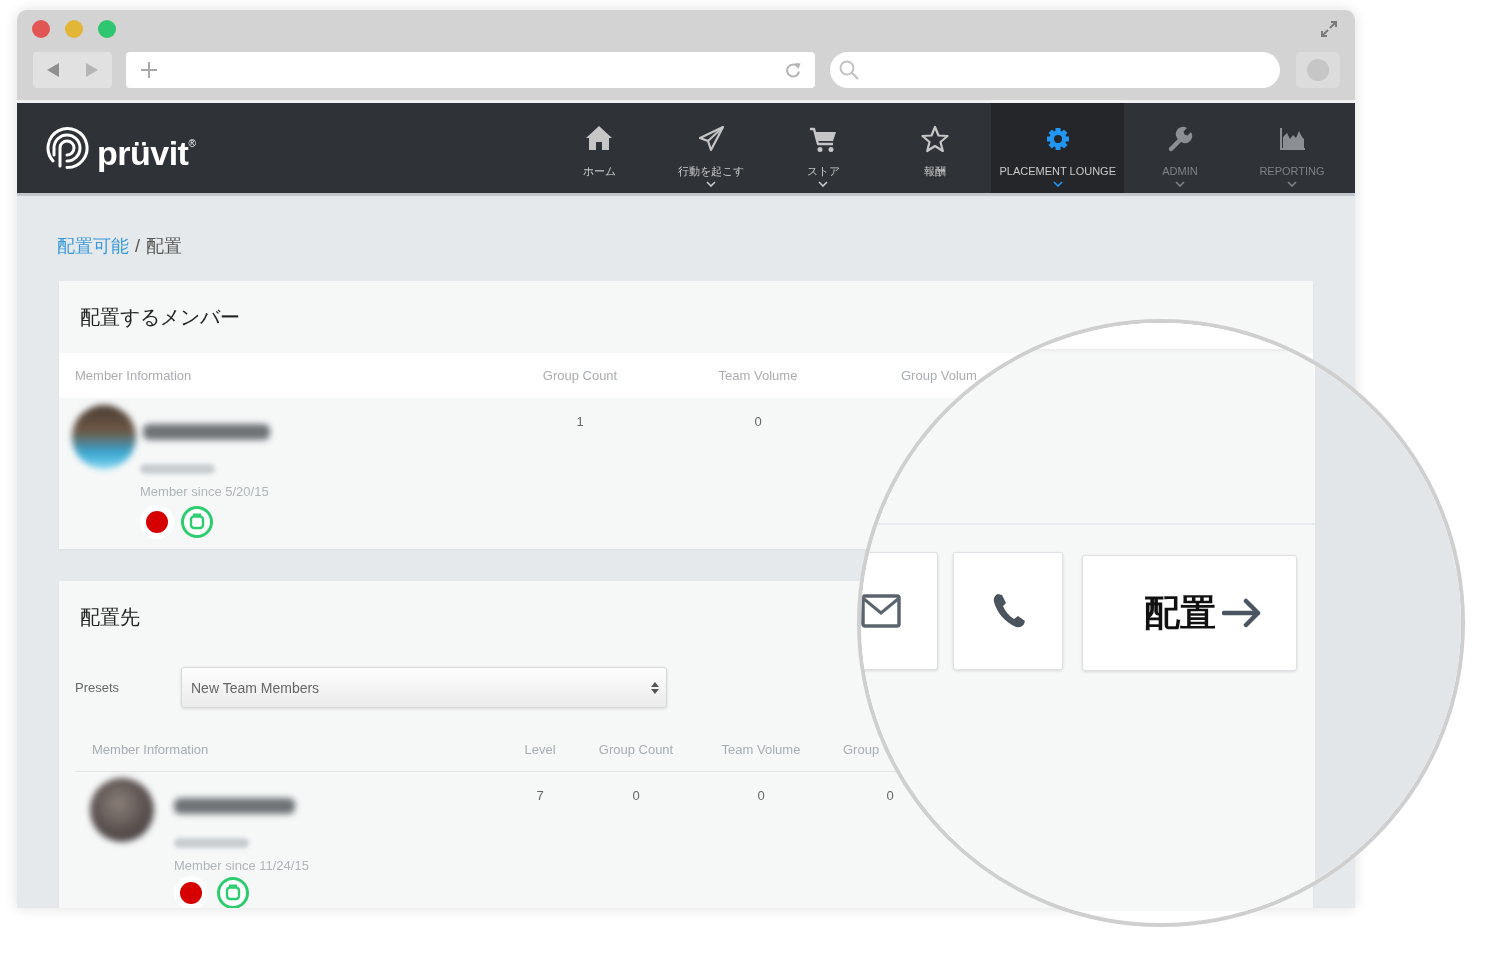 This screenshot has width=1502, height=960. I want to click on nav-item: PLACEMENT LOUNGE, so click(1057, 148).